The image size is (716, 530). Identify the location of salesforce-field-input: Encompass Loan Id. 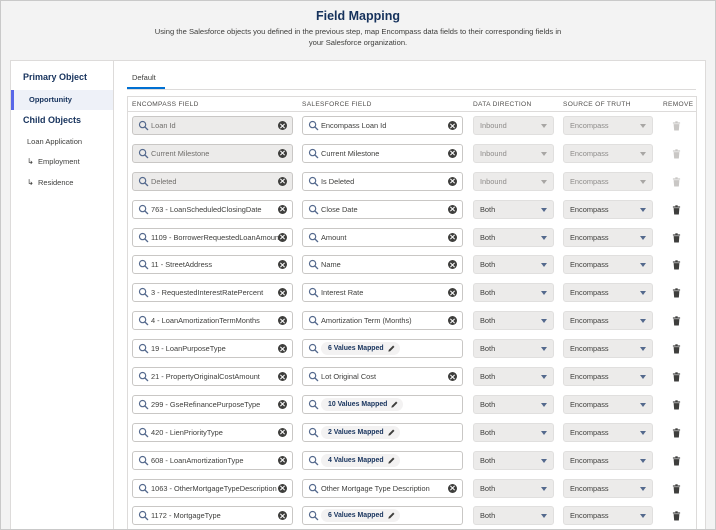
(382, 125).